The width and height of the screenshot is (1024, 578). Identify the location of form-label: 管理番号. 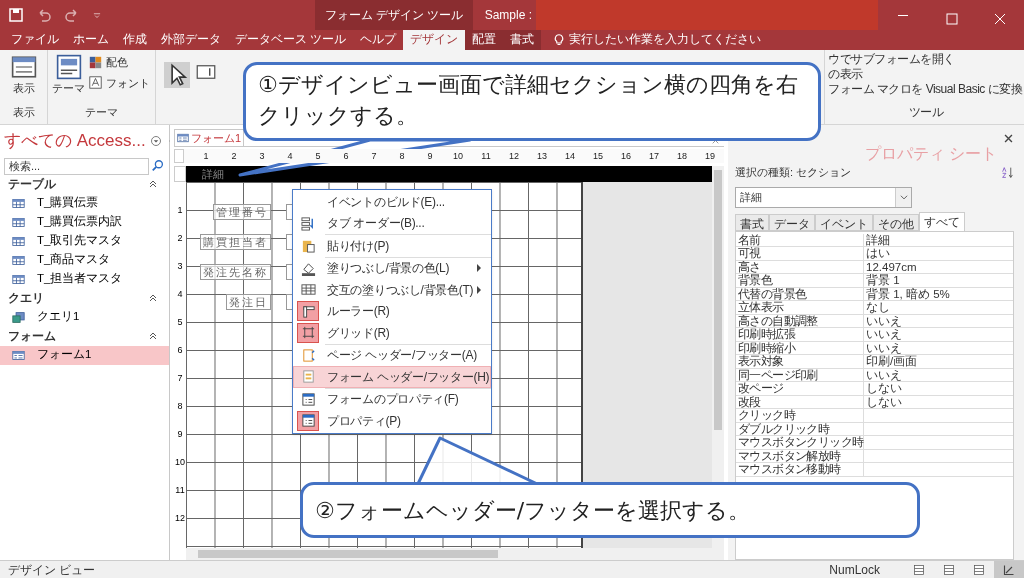
(242, 212).